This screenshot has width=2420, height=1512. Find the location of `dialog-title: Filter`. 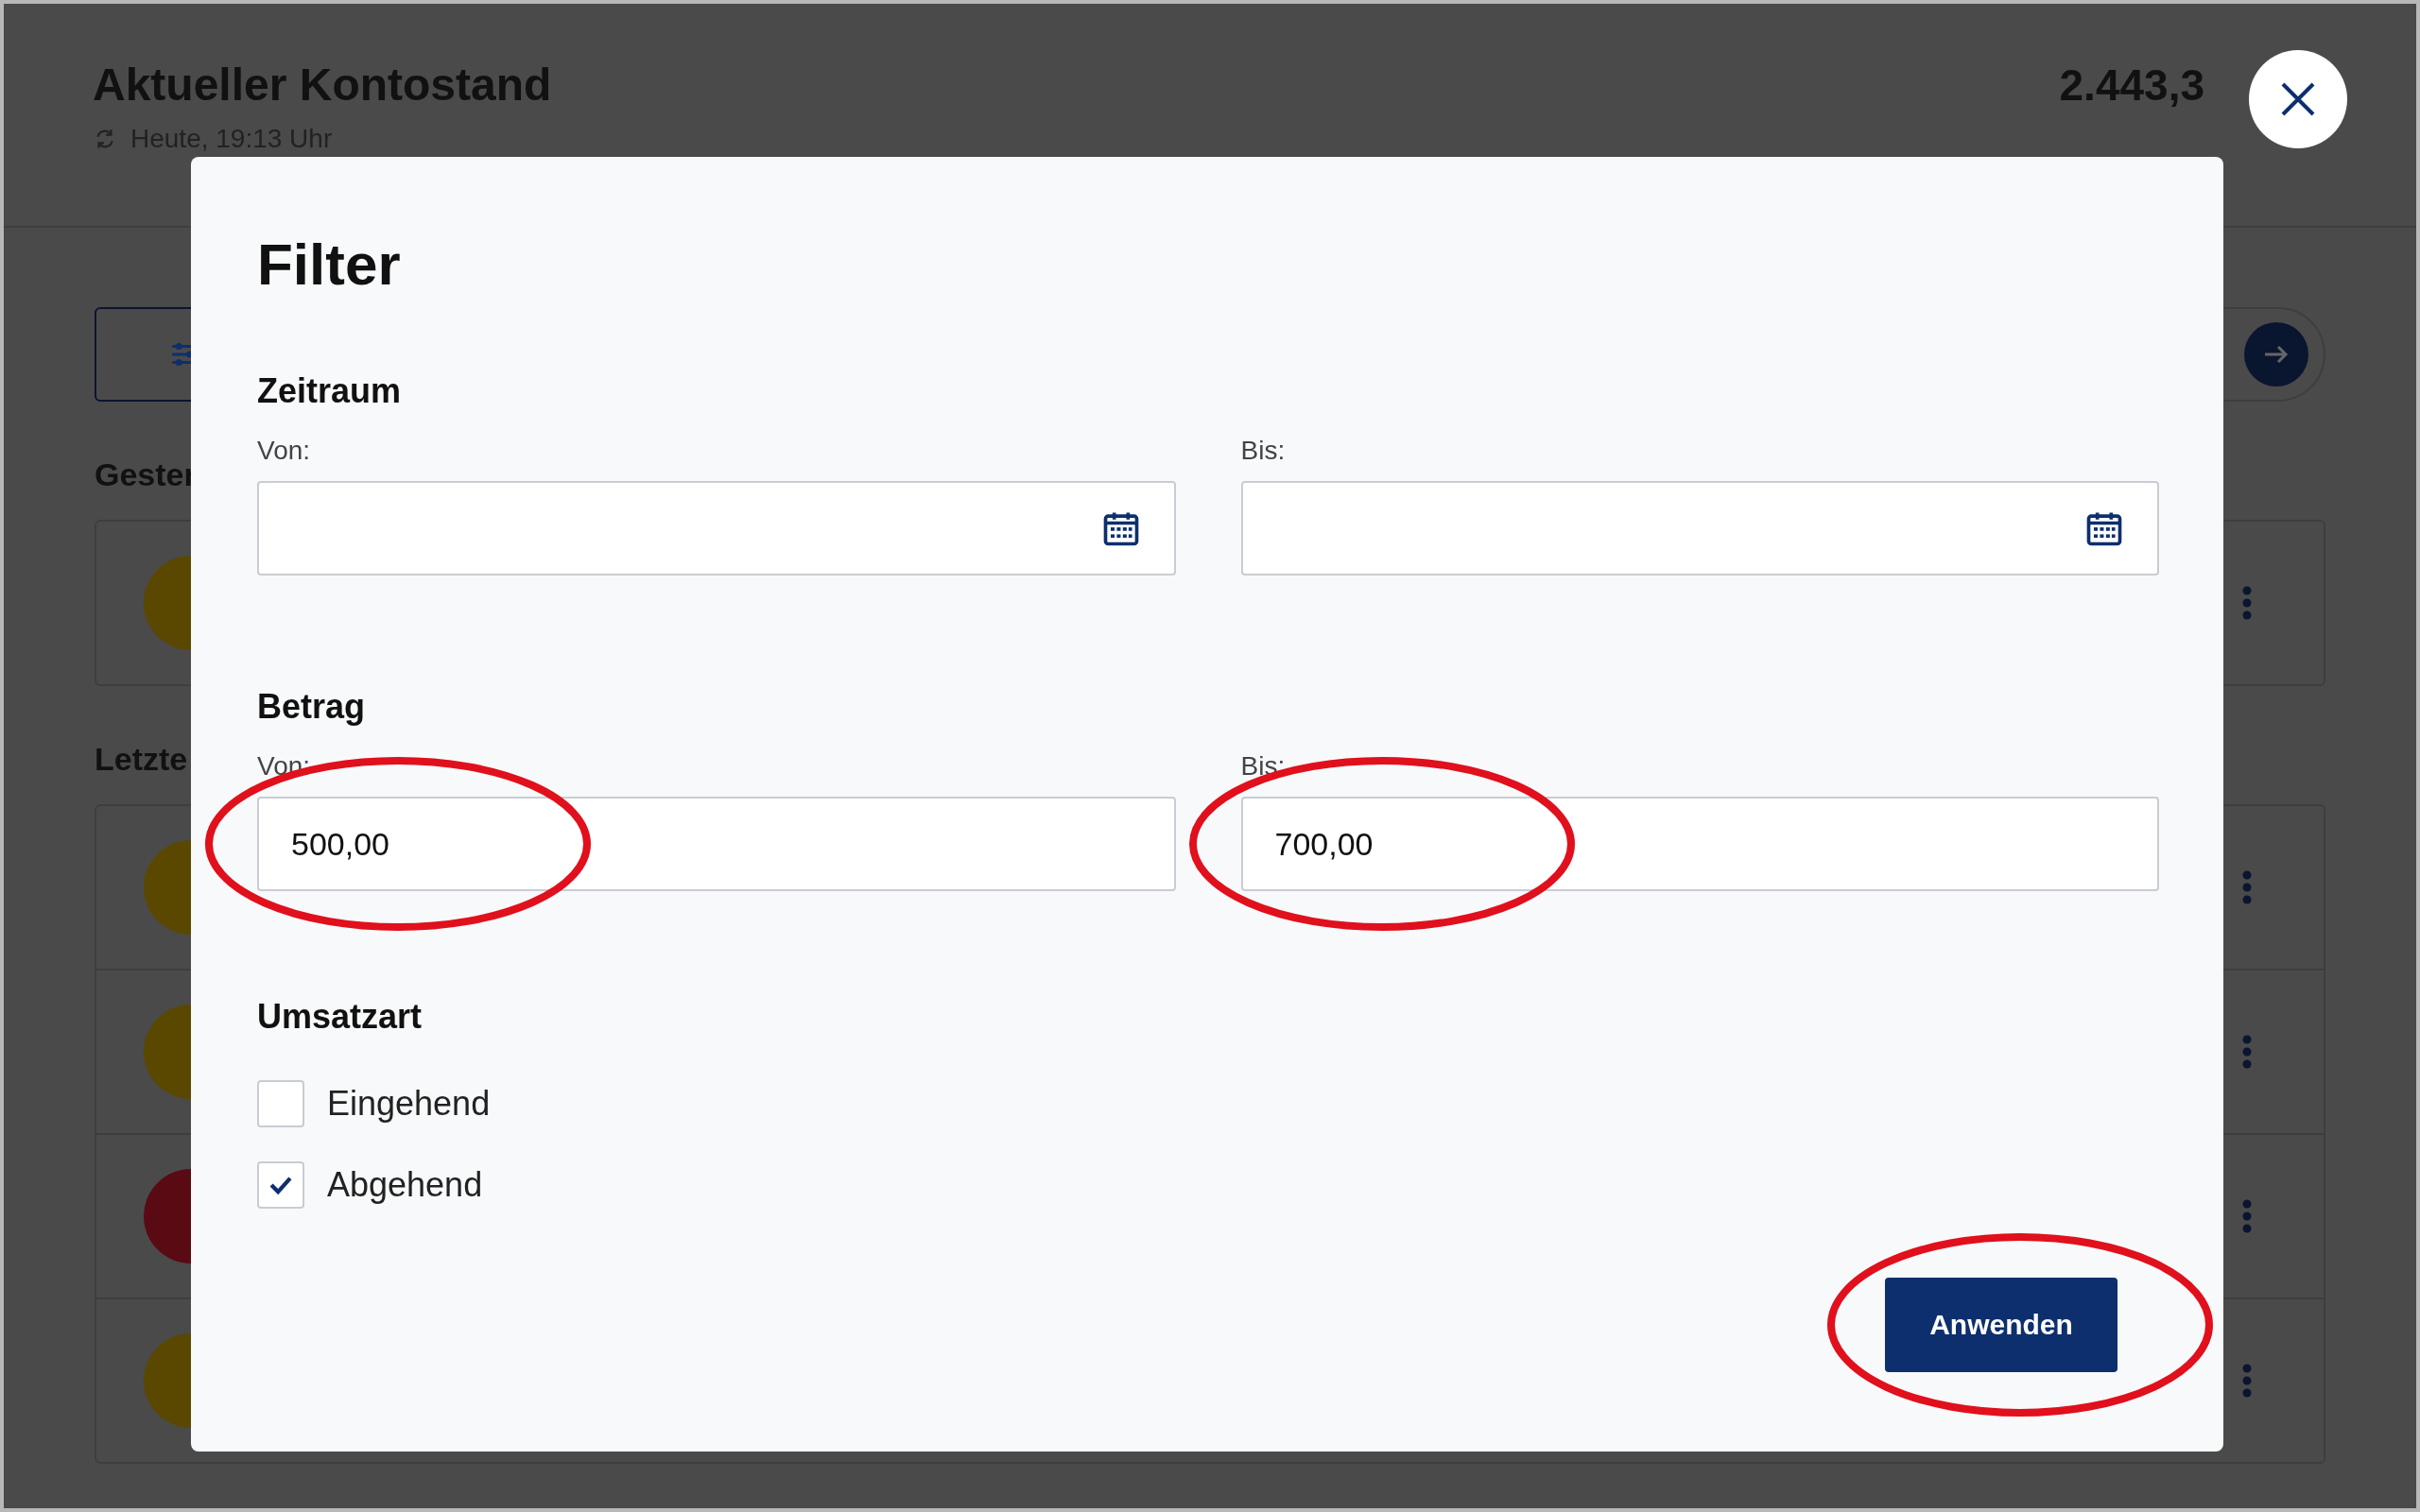

dialog-title: Filter is located at coordinates (329, 264).